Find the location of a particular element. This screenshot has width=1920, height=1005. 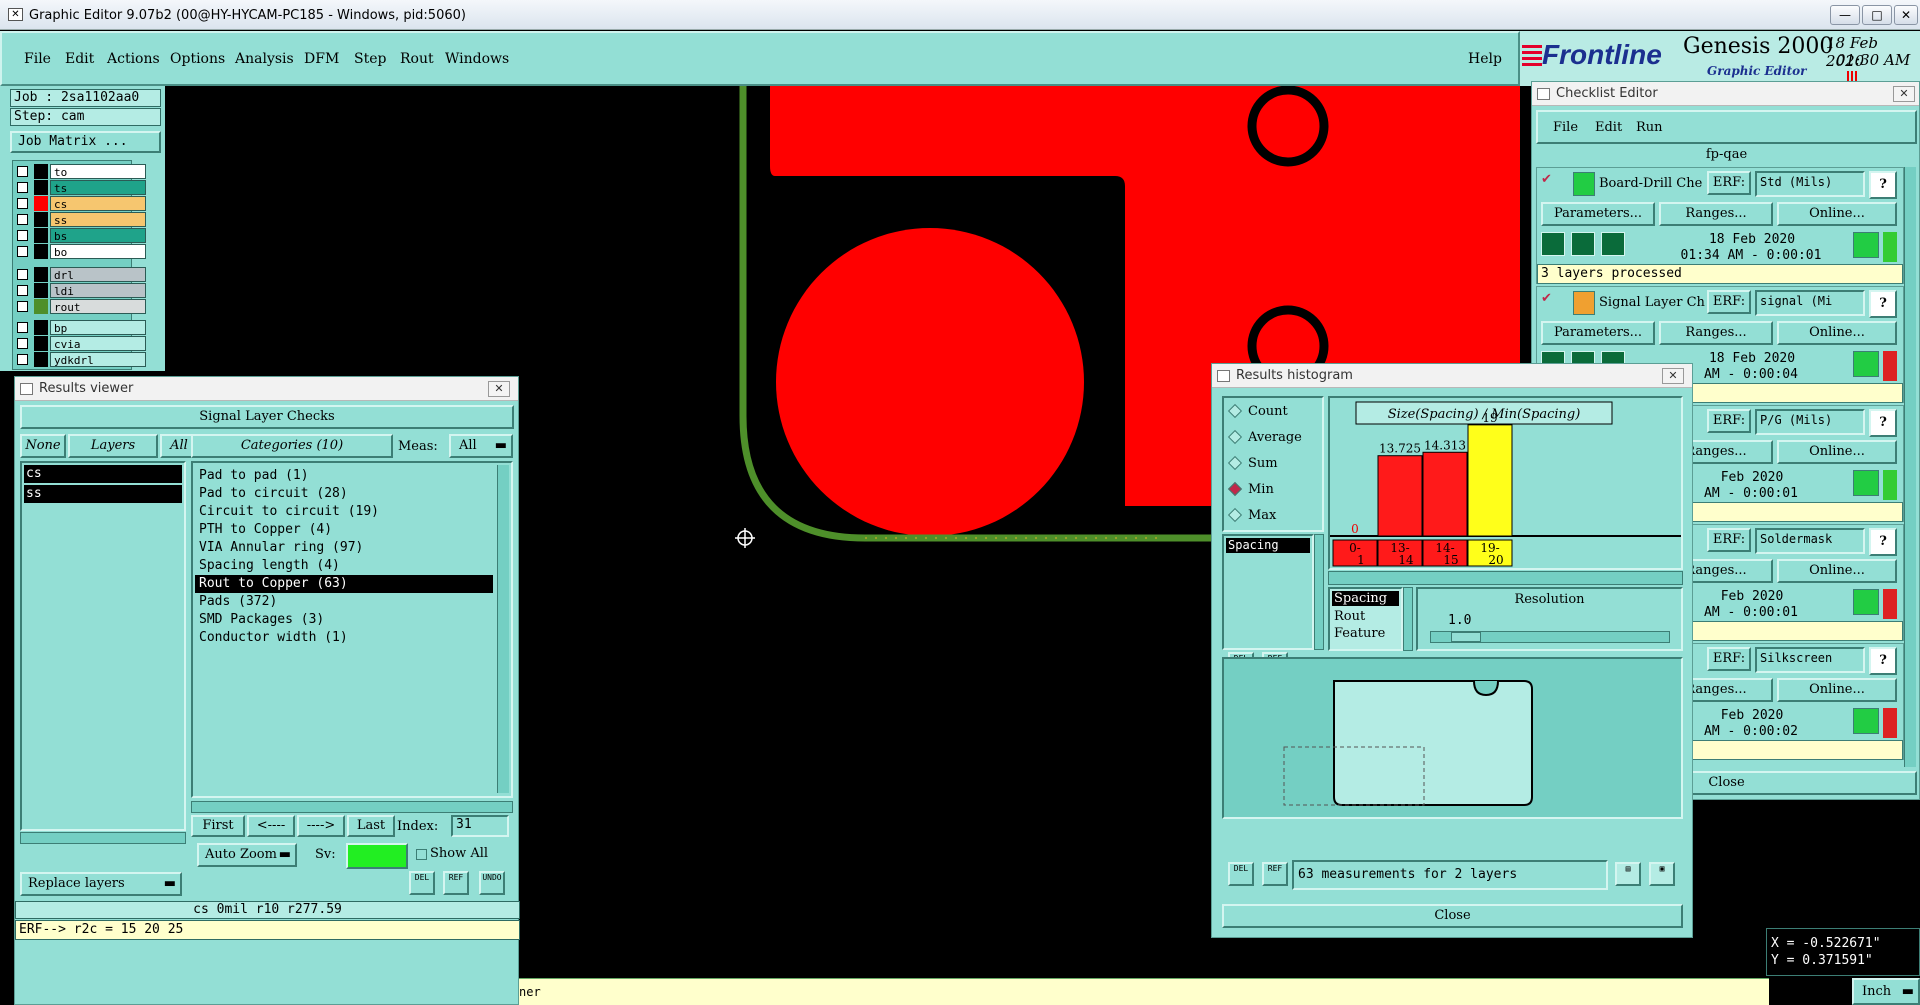

menu-dfm: DFM is located at coordinates (321, 59).